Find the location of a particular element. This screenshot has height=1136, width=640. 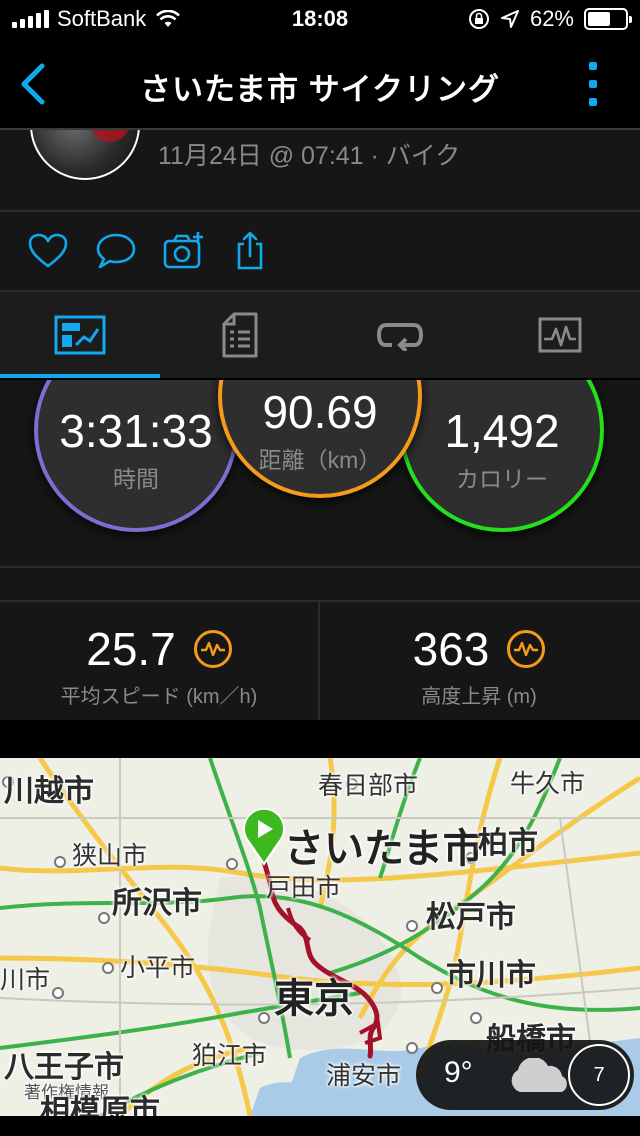

activity-meta: 11月24日 @ 07:41 · バイク is located at coordinates (309, 156).